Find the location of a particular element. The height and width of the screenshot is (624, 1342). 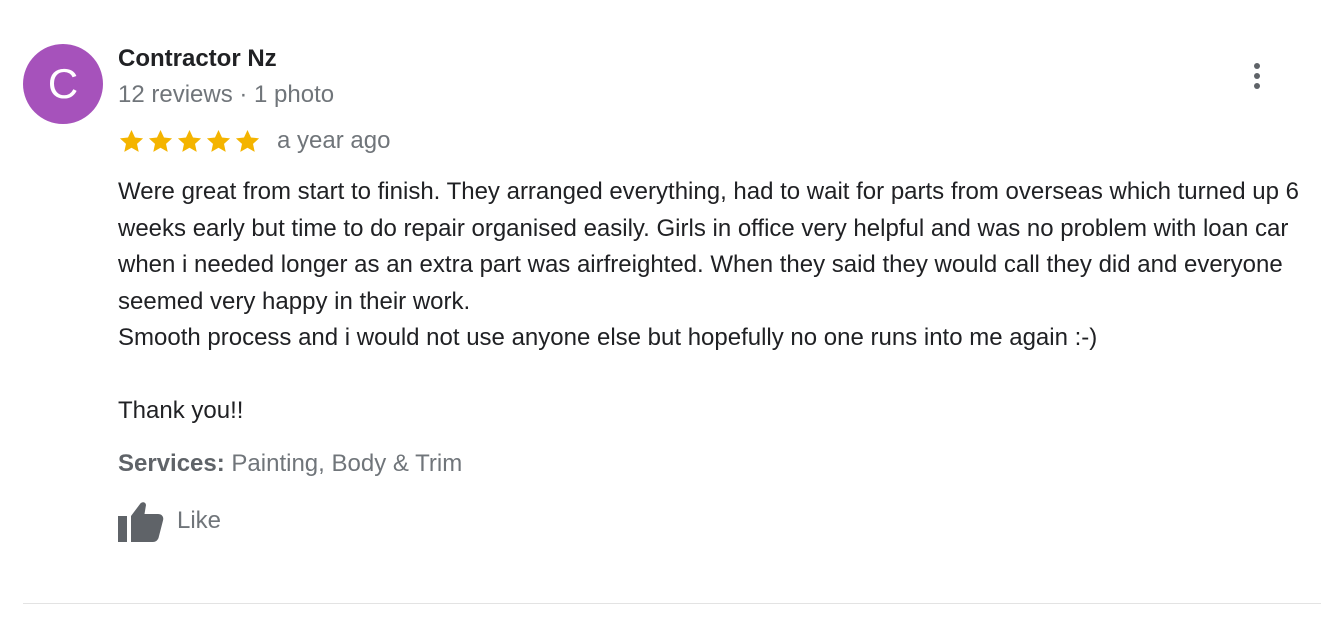

reviewer-meta: 12 reviews · 1 photo is located at coordinates (226, 94).